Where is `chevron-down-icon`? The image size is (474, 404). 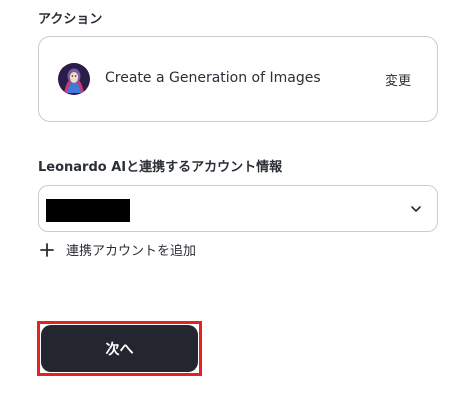
chevron-down-icon is located at coordinates (416, 209).